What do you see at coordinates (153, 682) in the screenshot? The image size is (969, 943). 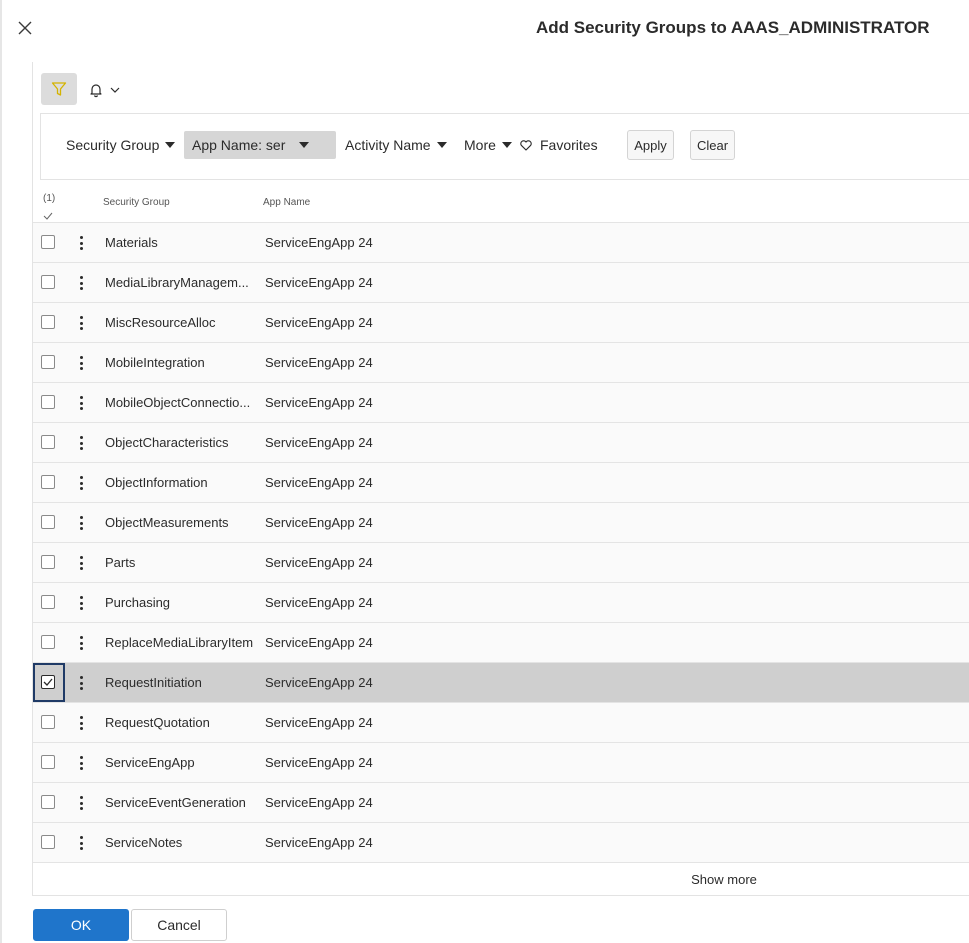 I see `security-group-cell: RequestInitiation` at bounding box center [153, 682].